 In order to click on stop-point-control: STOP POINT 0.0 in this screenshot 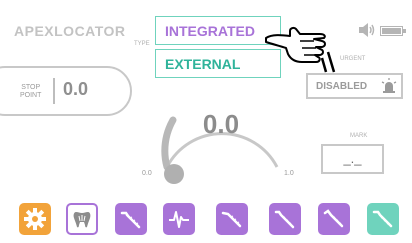, I will do `click(66, 91)`.